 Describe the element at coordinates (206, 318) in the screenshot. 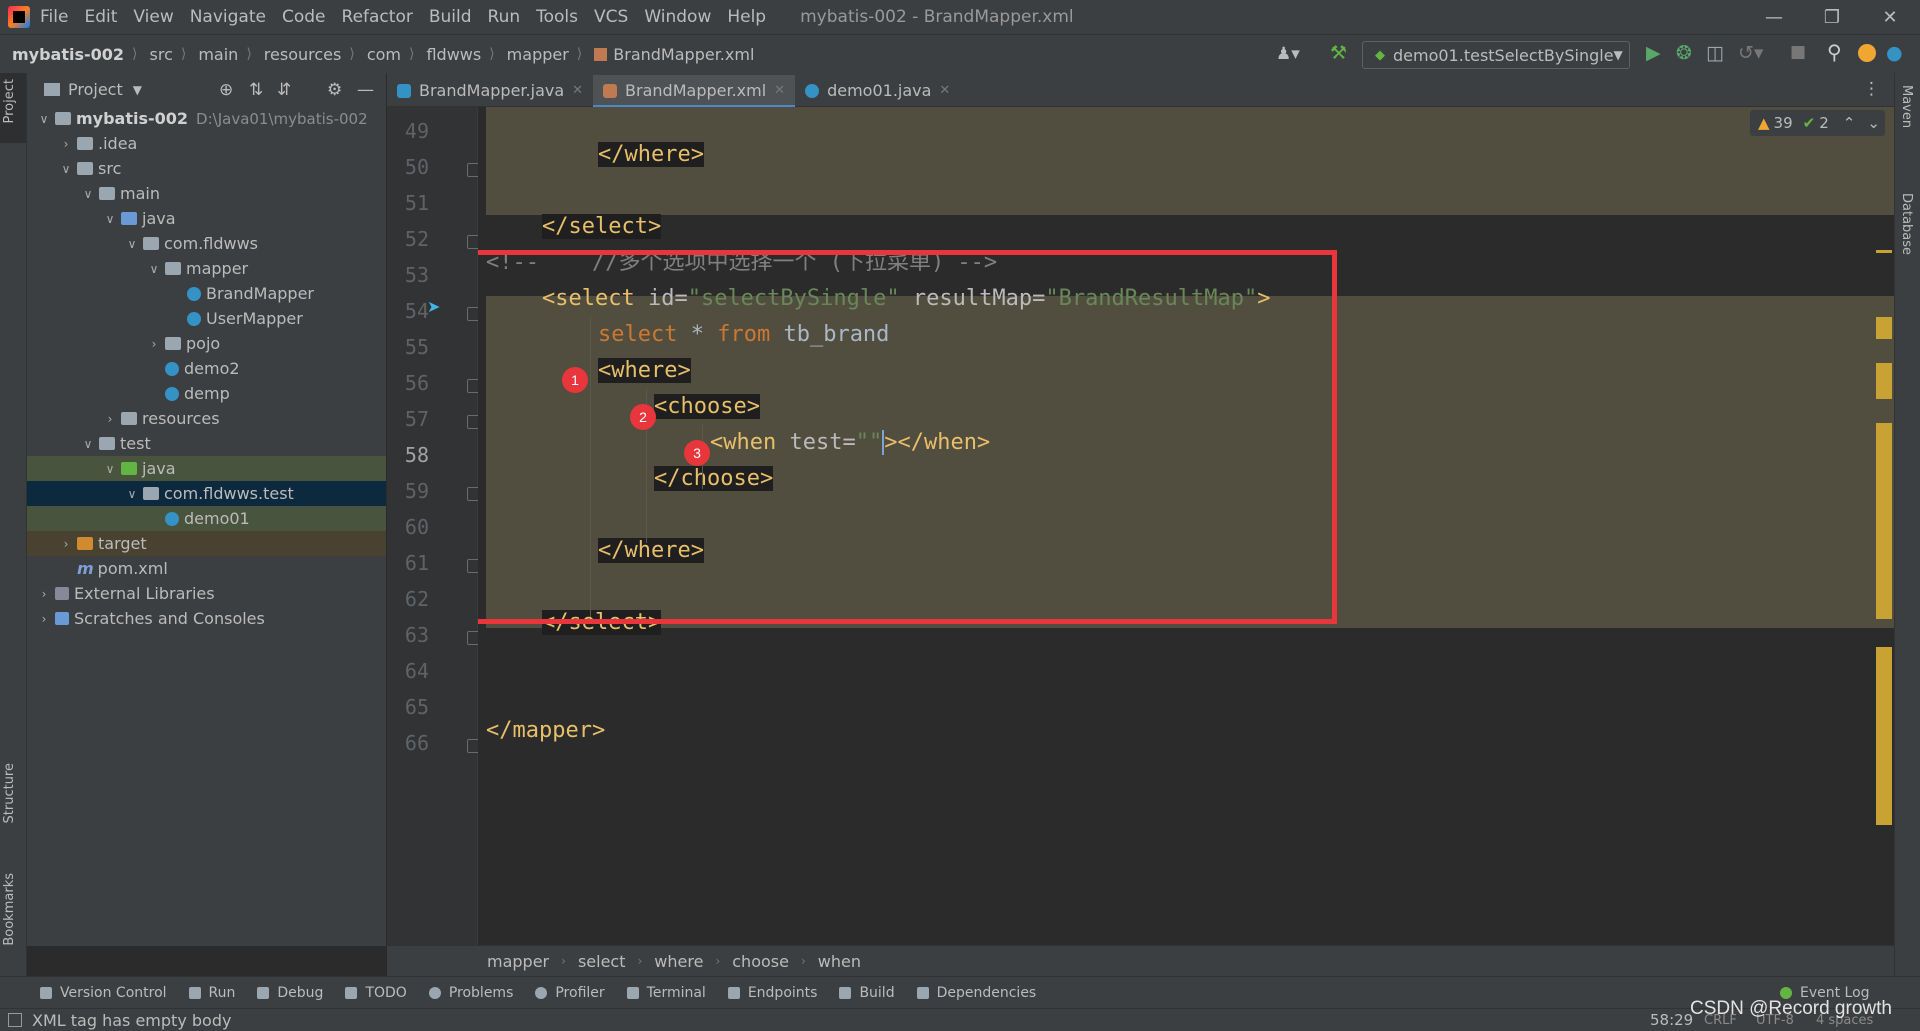

I see `tree-item-usermapper: UserMapper` at that location.